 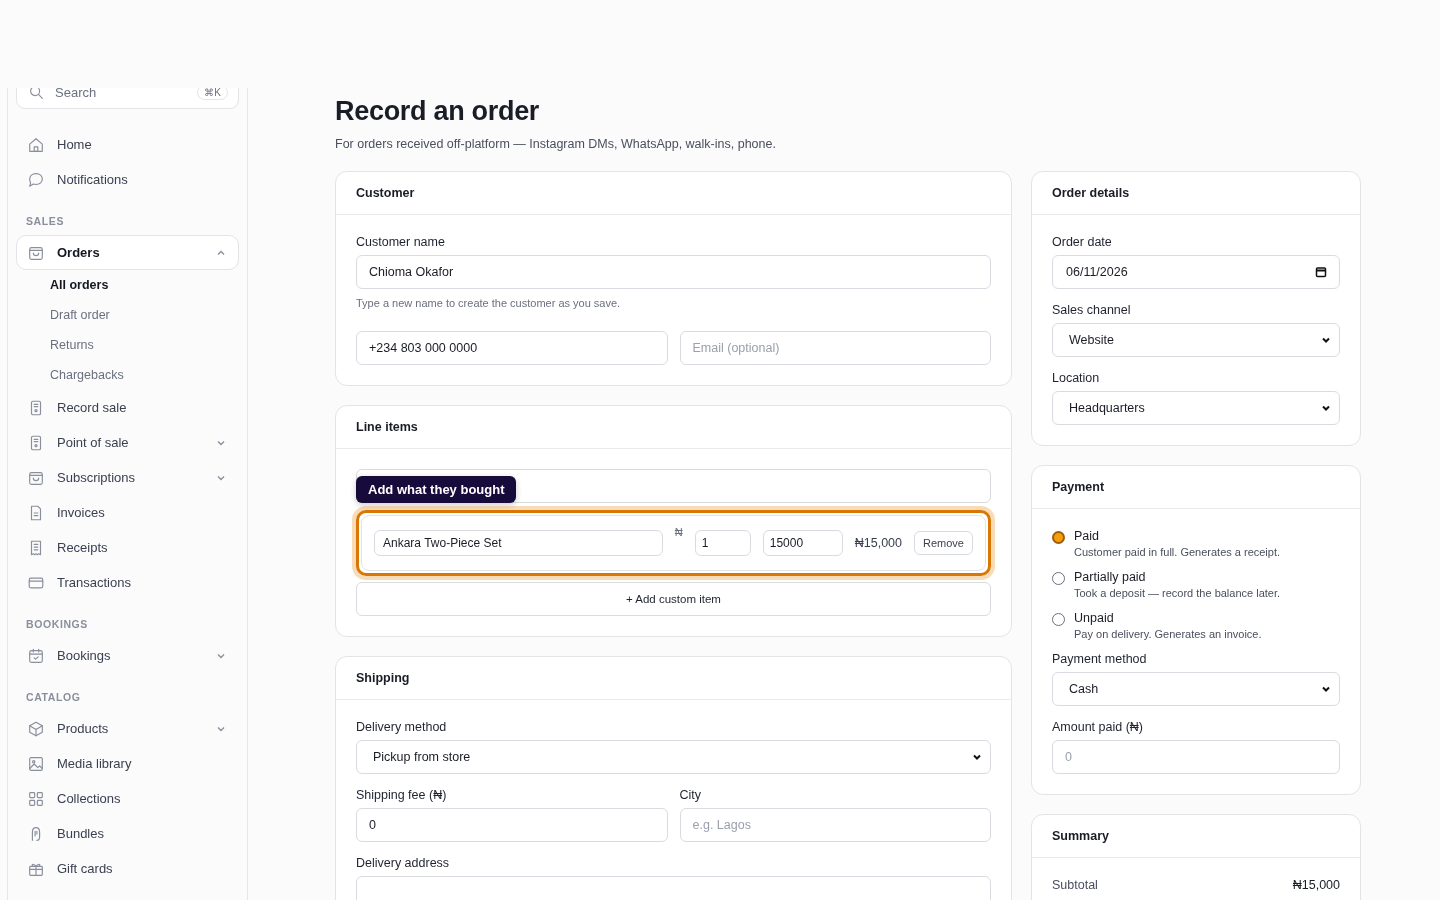 I want to click on nav-item: Collections, so click(x=127, y=798).